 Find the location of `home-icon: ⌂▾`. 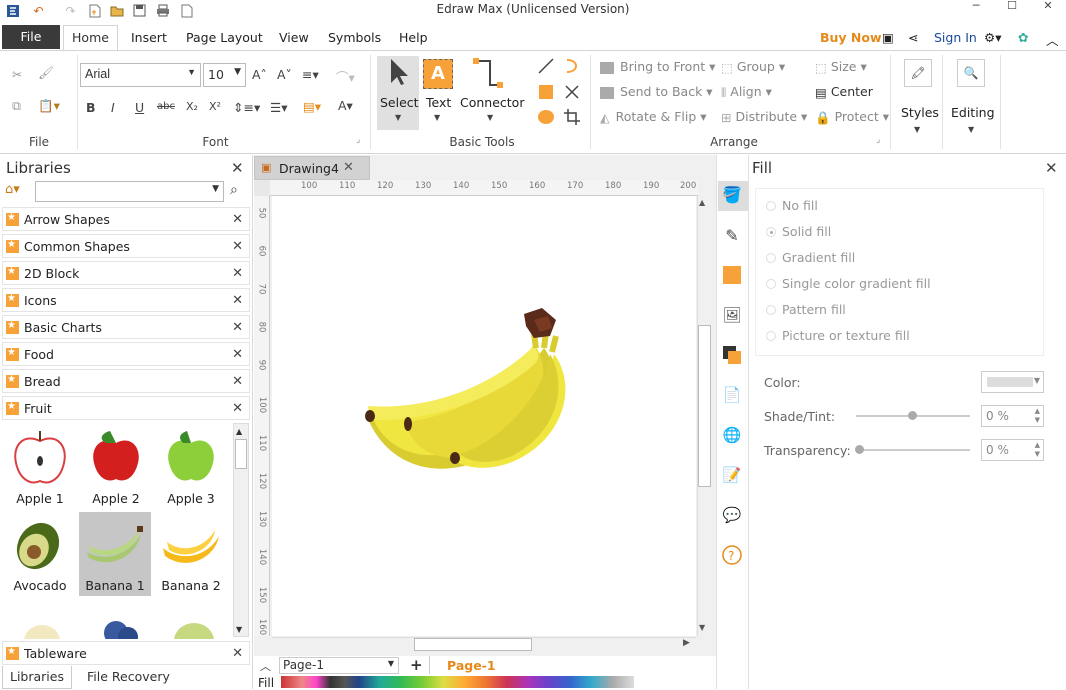

home-icon: ⌂▾ is located at coordinates (12, 189).